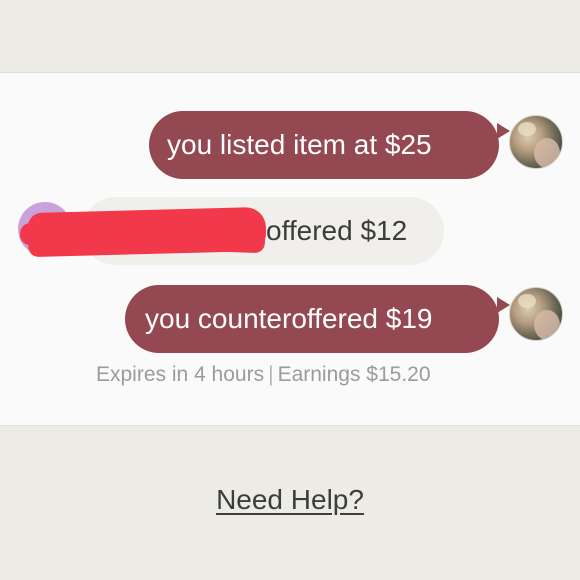 This screenshot has width=580, height=580. What do you see at coordinates (337, 230) in the screenshot?
I see `offer-message-text: offered $12` at bounding box center [337, 230].